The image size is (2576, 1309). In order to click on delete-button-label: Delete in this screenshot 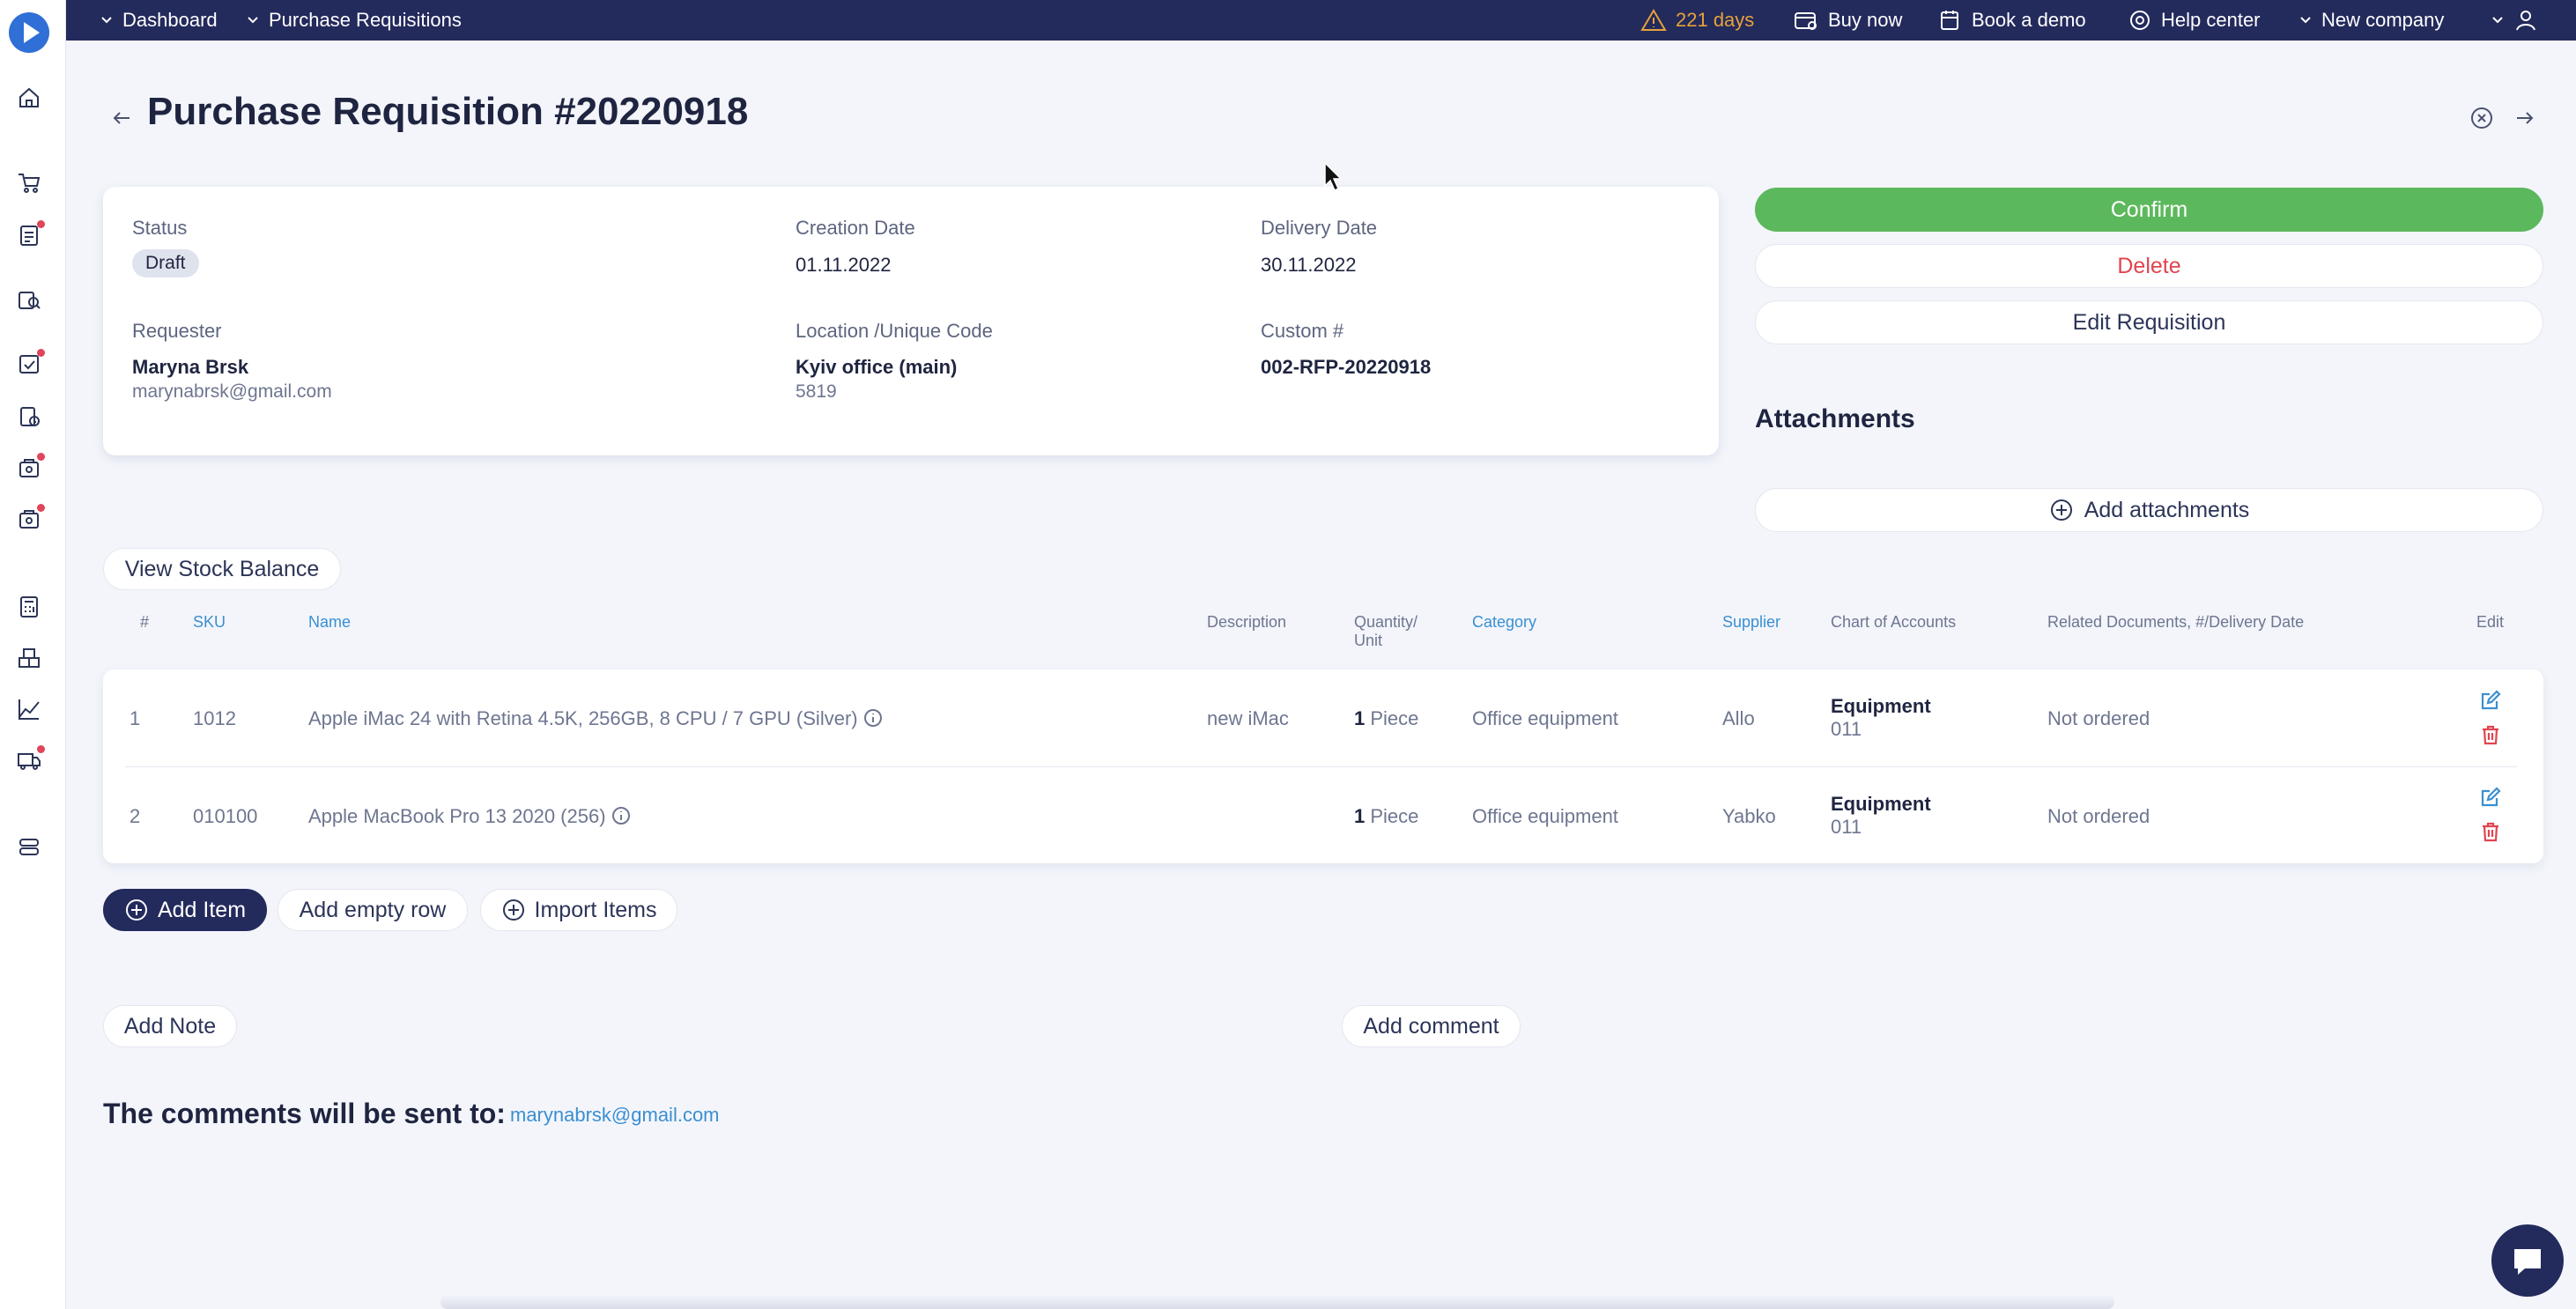, I will do `click(2149, 265)`.